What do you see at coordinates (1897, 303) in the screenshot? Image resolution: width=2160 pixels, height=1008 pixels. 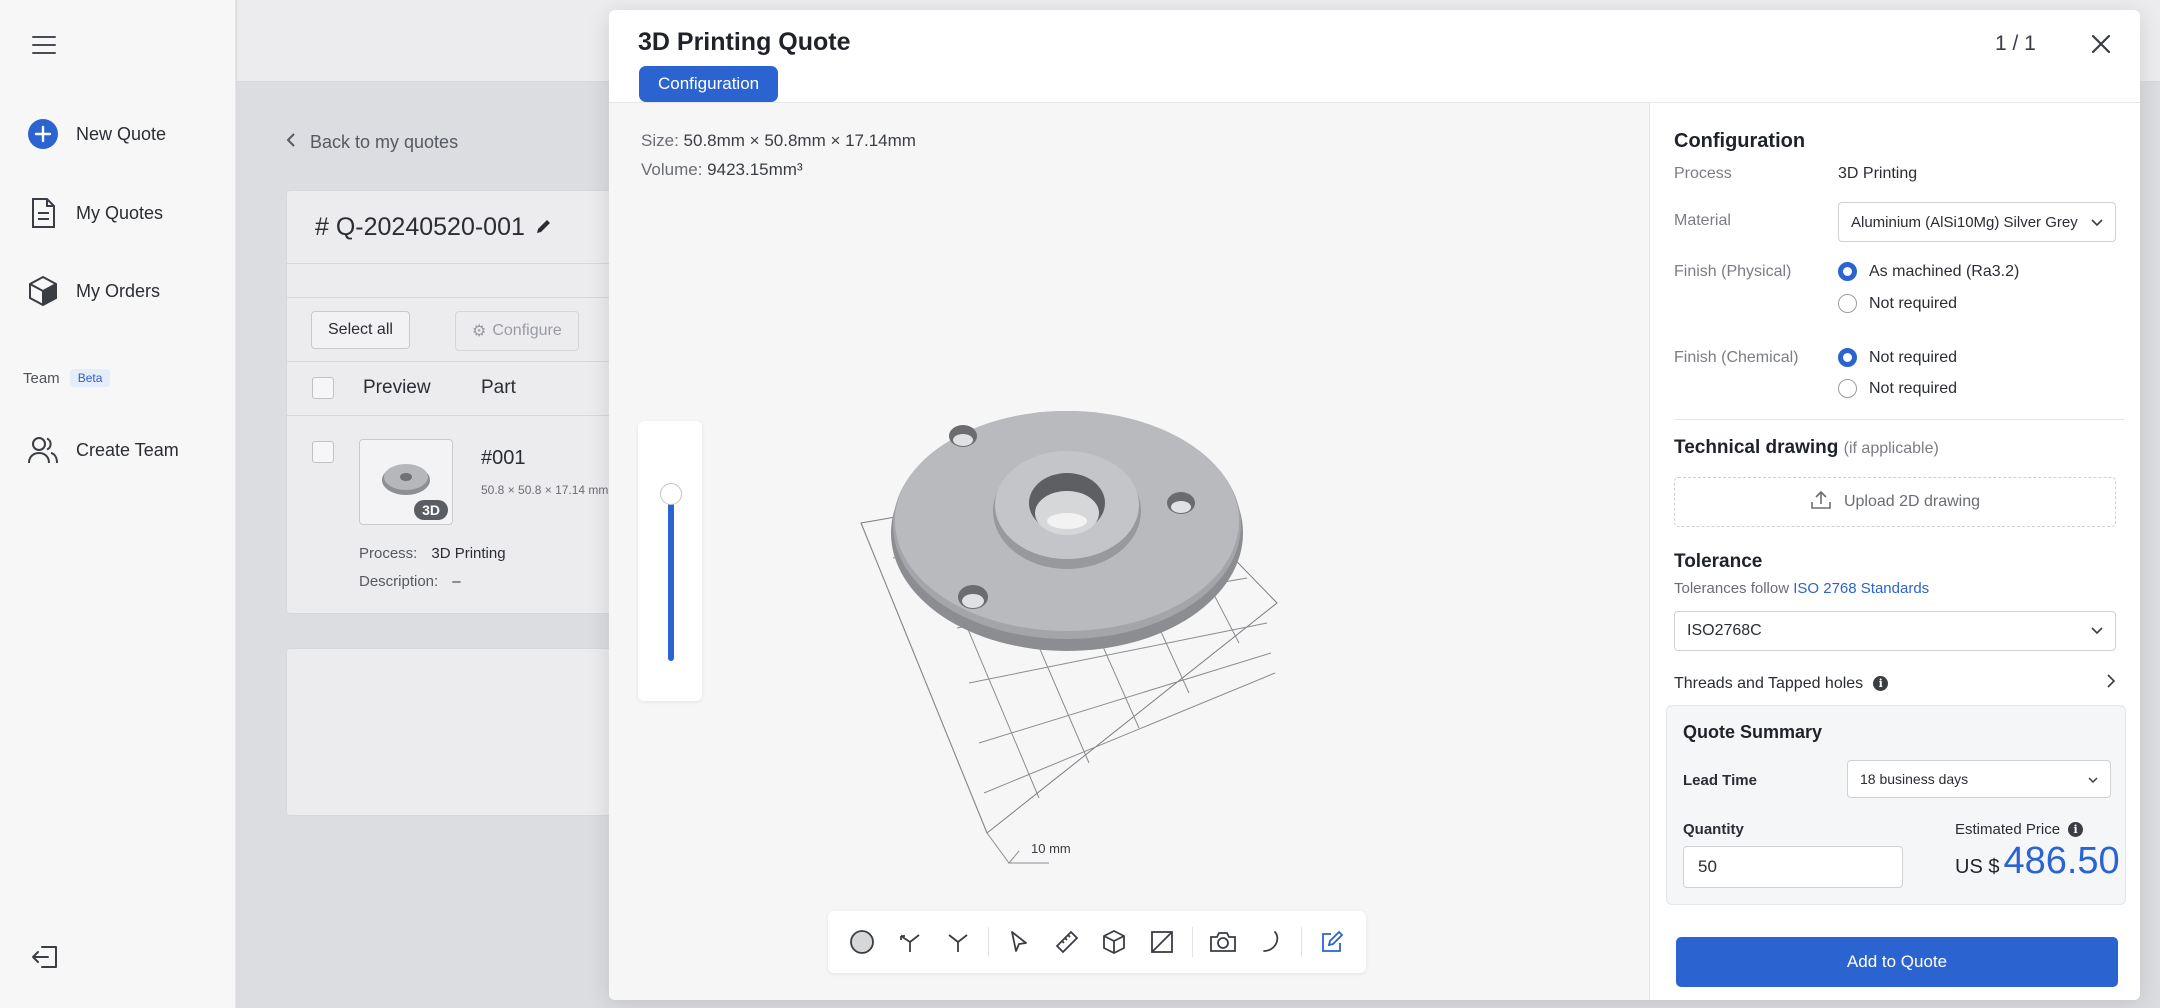 I see `finish-physical-option-2: Not required` at bounding box center [1897, 303].